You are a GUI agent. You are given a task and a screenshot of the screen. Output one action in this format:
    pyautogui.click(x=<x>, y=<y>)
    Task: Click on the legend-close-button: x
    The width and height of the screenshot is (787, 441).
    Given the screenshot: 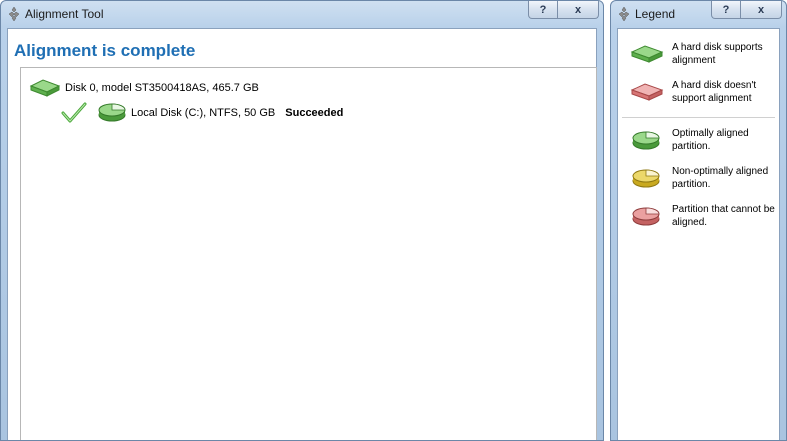 What is the action you would take?
    pyautogui.click(x=761, y=10)
    